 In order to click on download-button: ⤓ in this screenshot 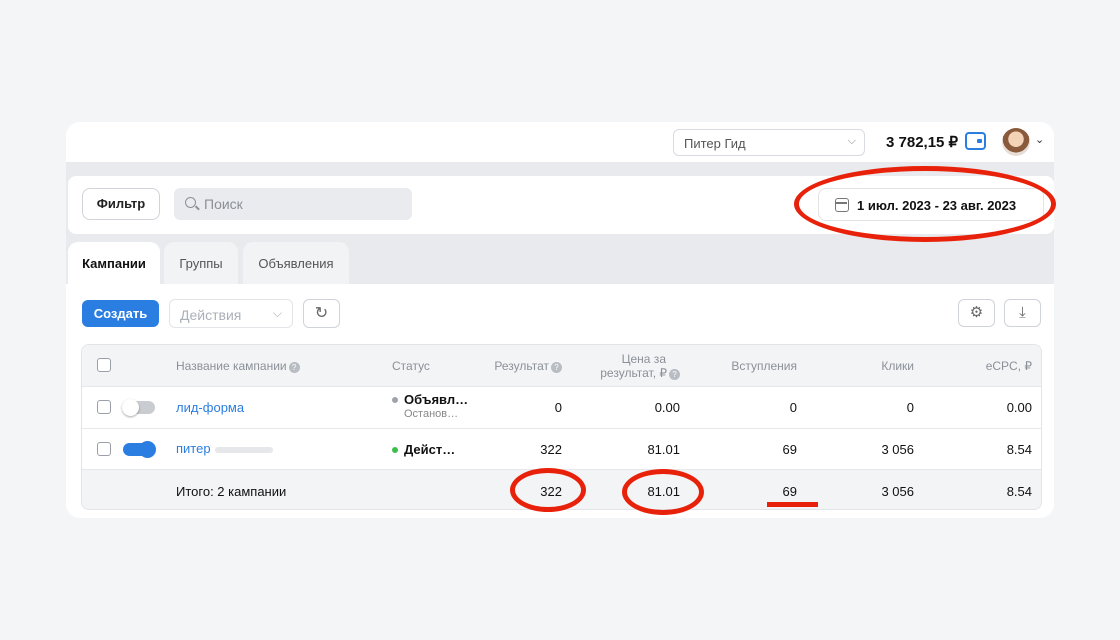, I will do `click(1022, 313)`.